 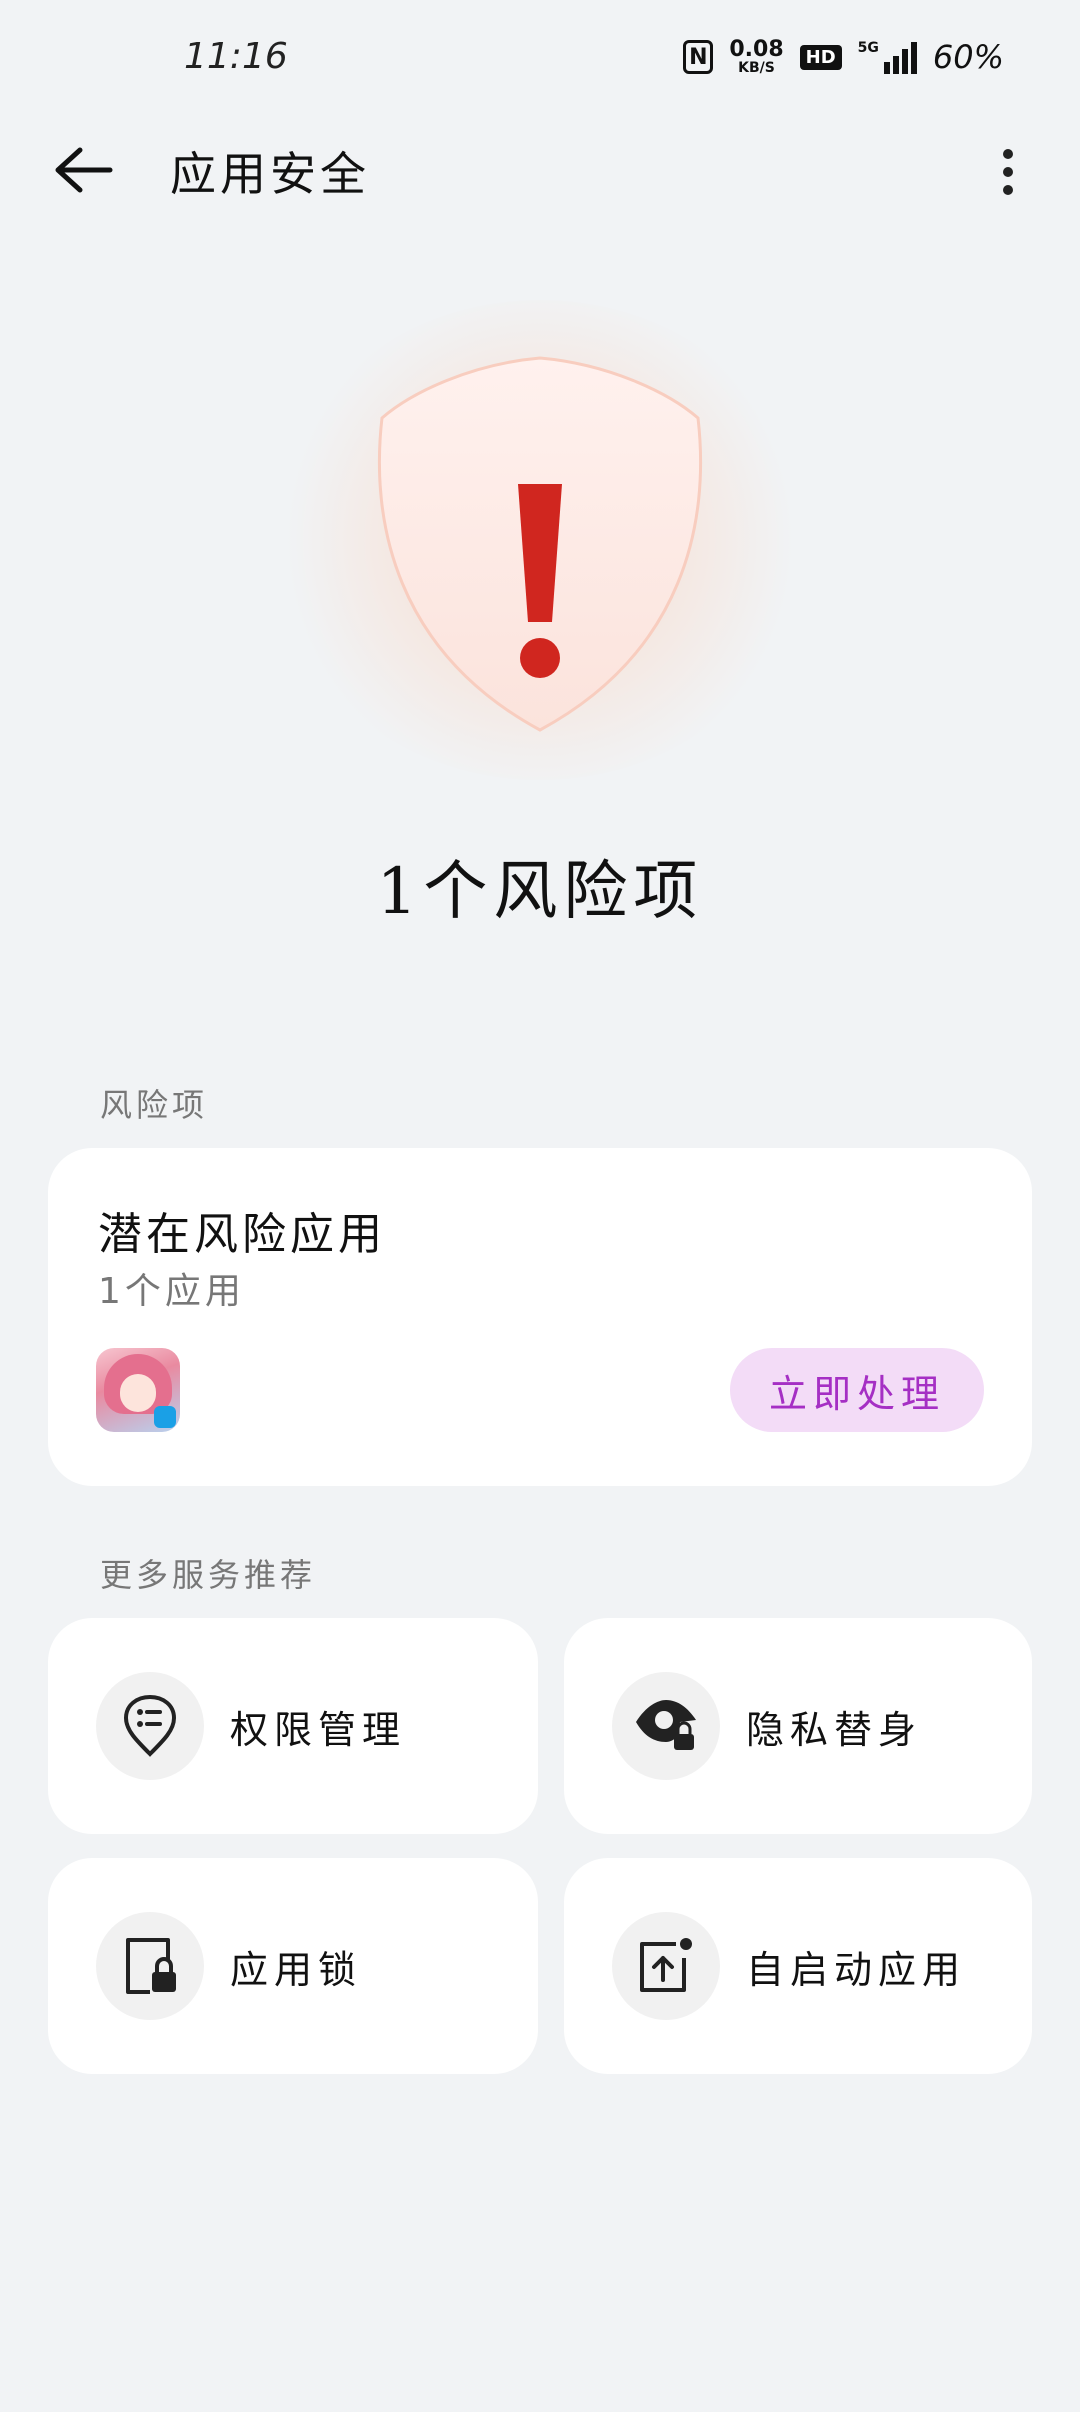 I want to click on services-section-label: 更多服务推荐, so click(x=208, y=1575).